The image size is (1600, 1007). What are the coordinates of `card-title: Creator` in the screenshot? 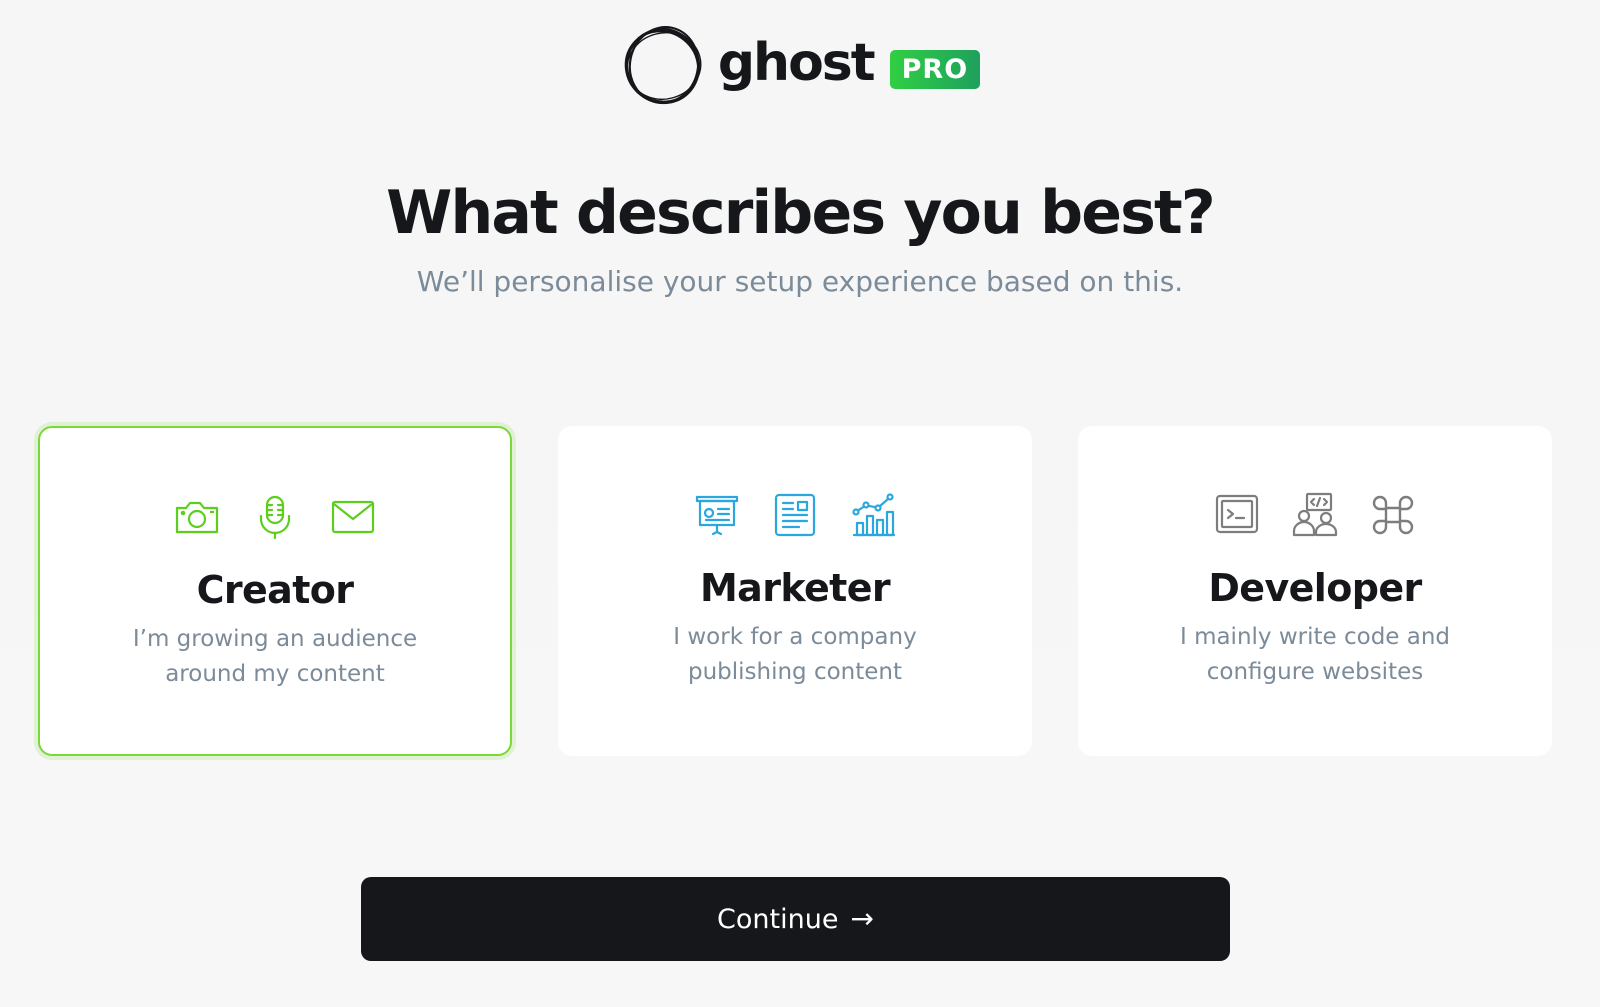 It's located at (275, 590).